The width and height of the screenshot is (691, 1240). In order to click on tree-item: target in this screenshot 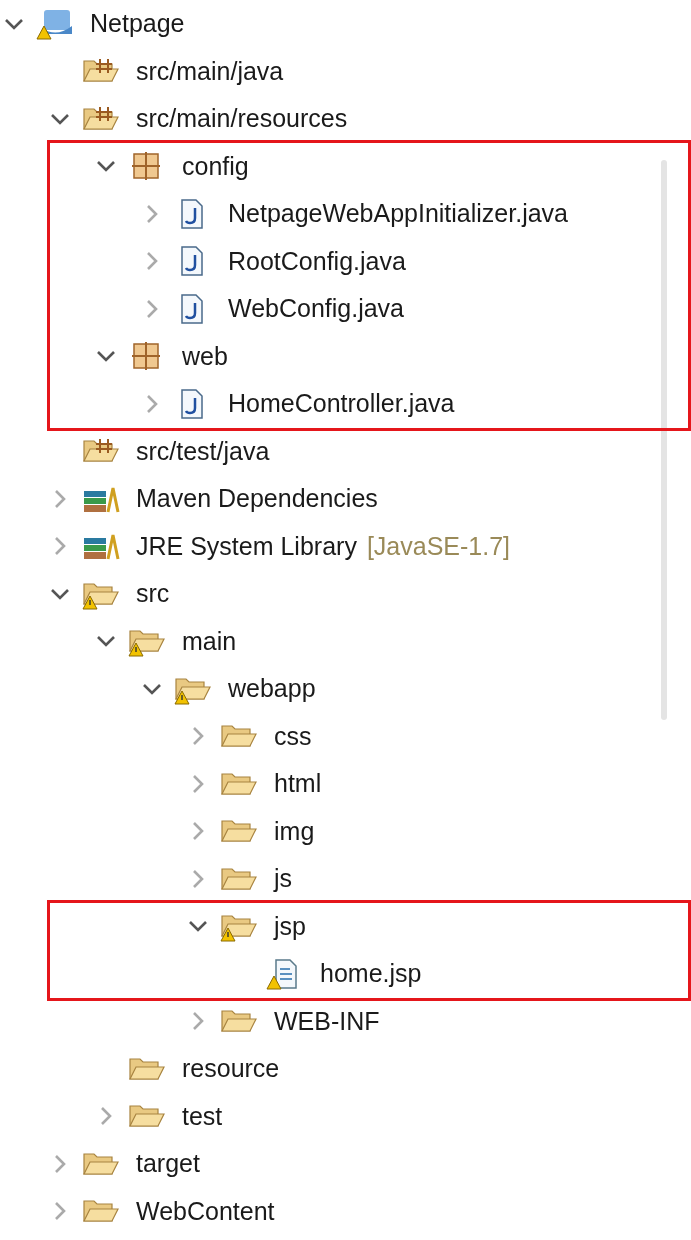, I will do `click(345, 1164)`.